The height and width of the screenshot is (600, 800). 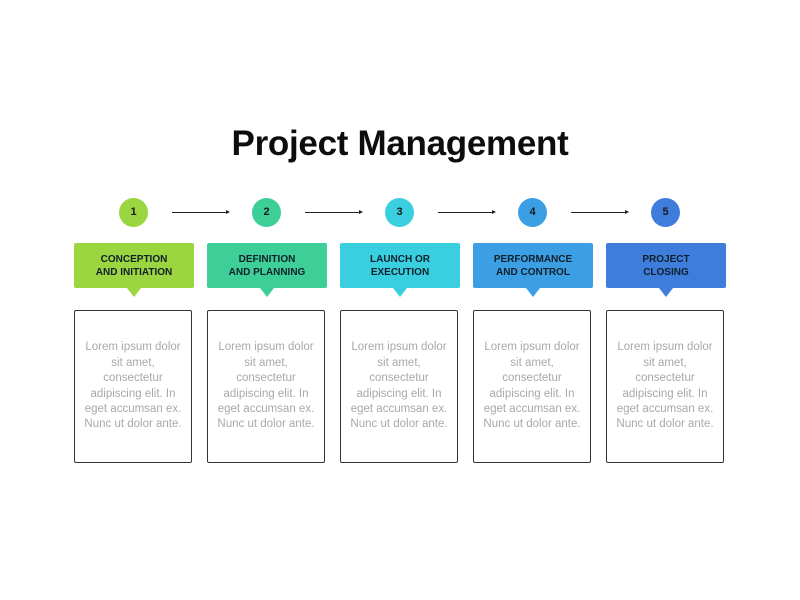 I want to click on stage-header: CONCEPTION AND INITIATION, so click(x=134, y=265).